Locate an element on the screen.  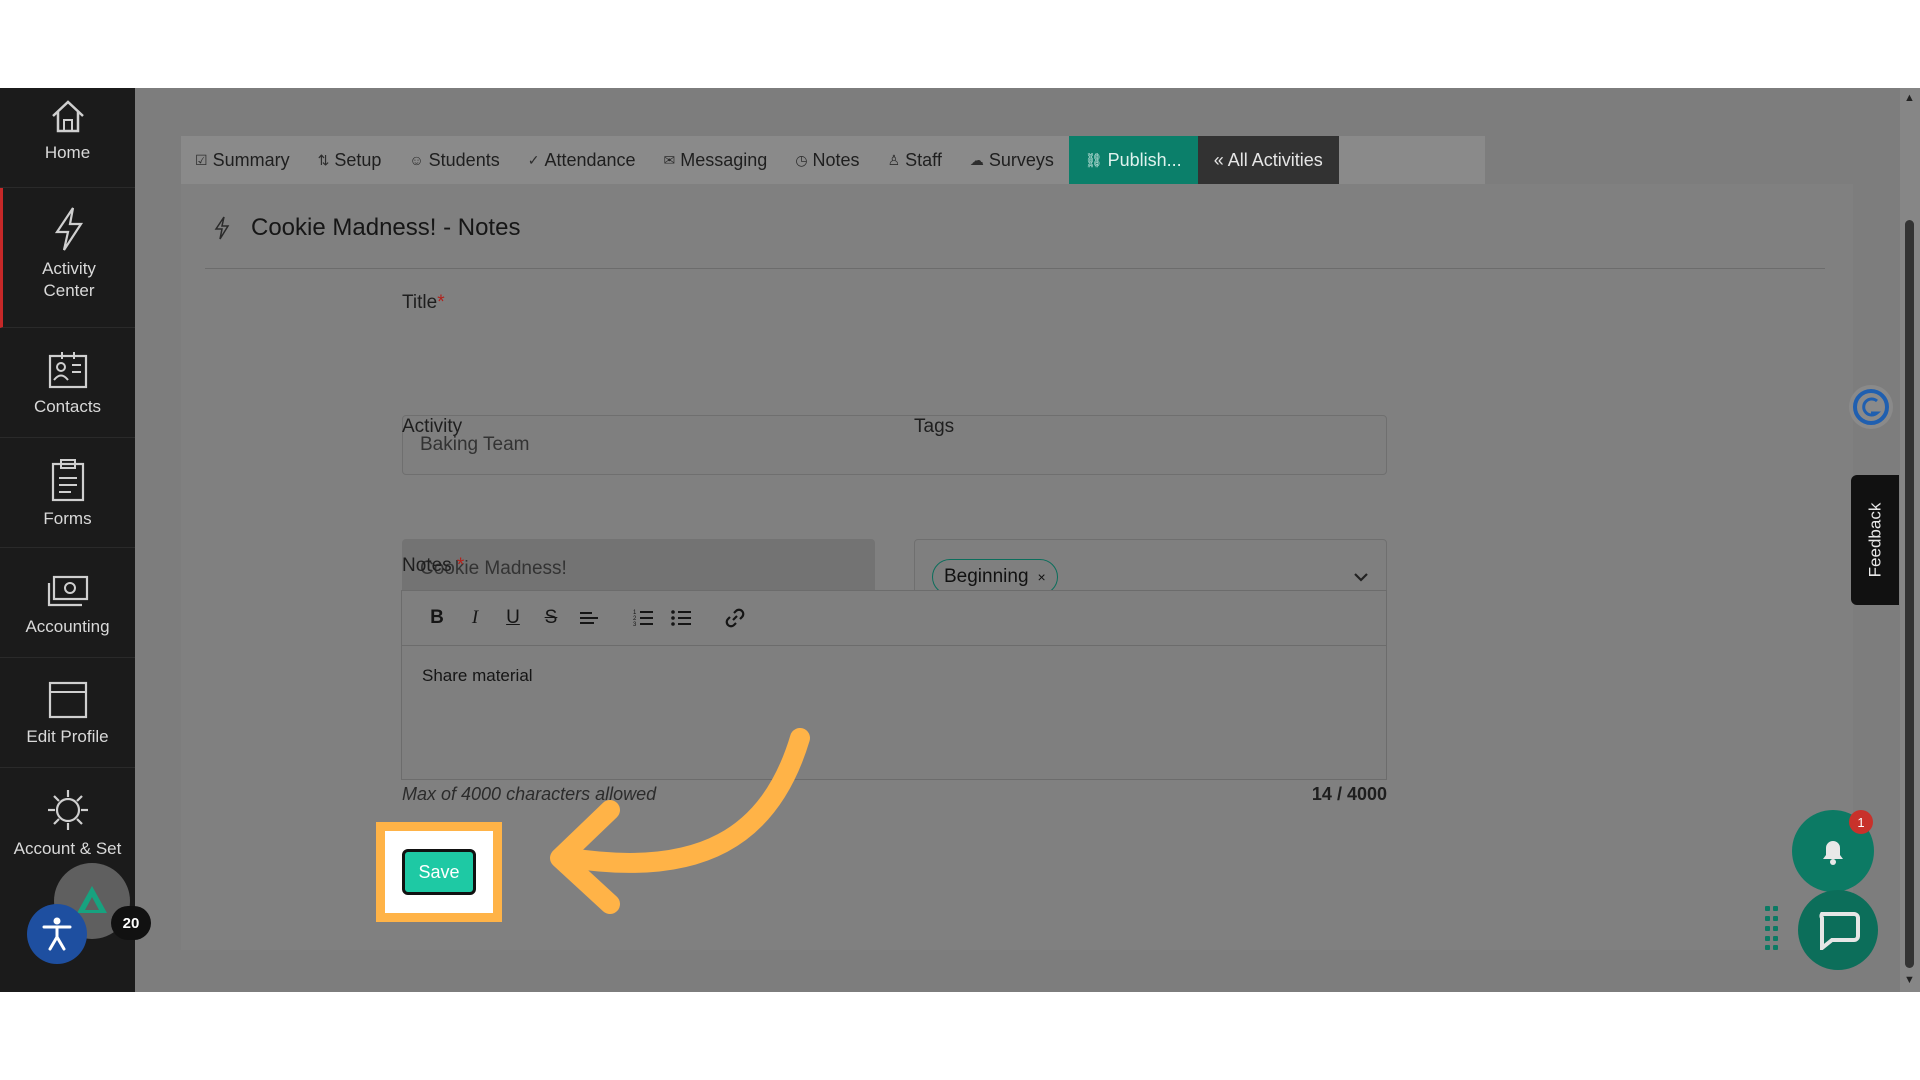
ordered-list-icon: 123 is located at coordinates (643, 618).